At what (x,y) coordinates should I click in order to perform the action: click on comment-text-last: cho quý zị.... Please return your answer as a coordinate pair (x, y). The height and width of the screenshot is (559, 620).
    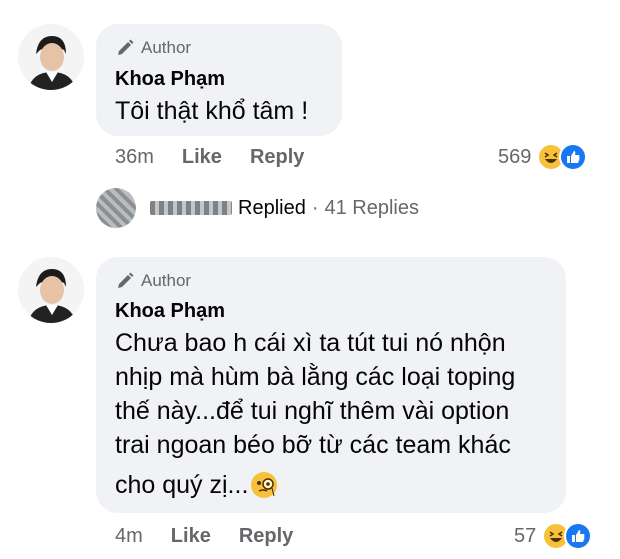
    Looking at the image, I should click on (182, 485).